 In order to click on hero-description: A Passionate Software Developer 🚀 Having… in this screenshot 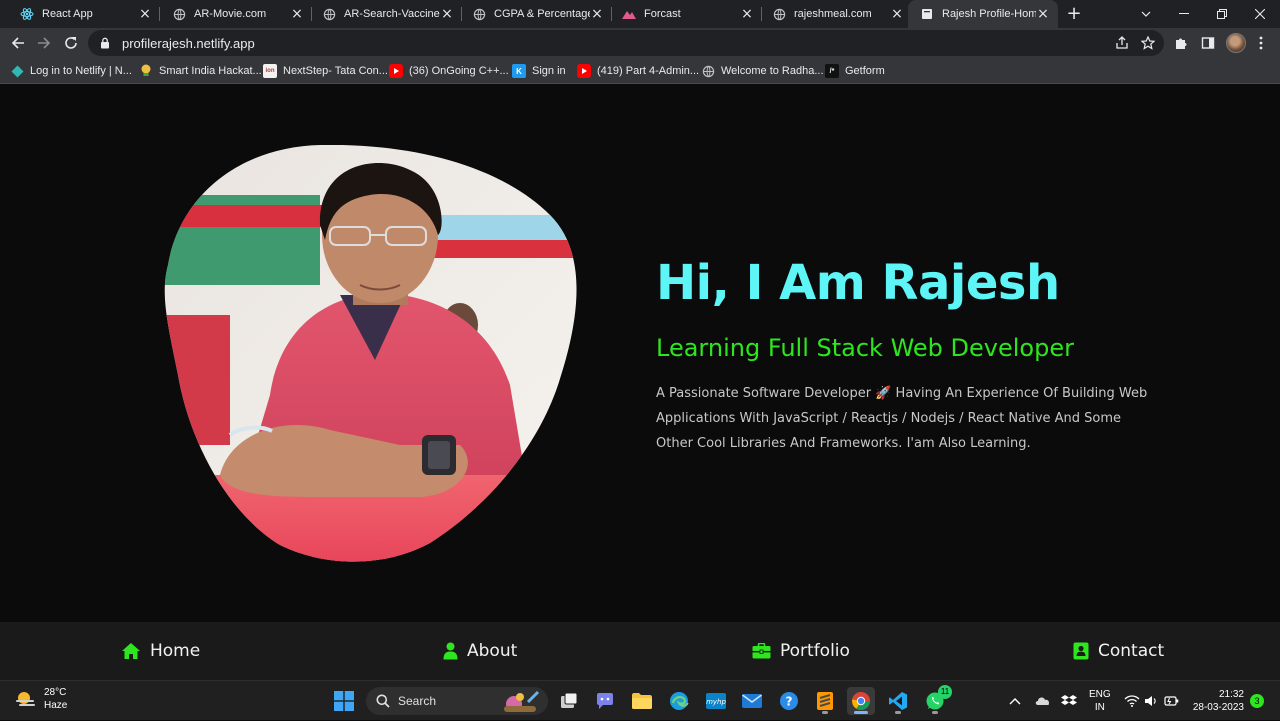, I will do `click(902, 418)`.